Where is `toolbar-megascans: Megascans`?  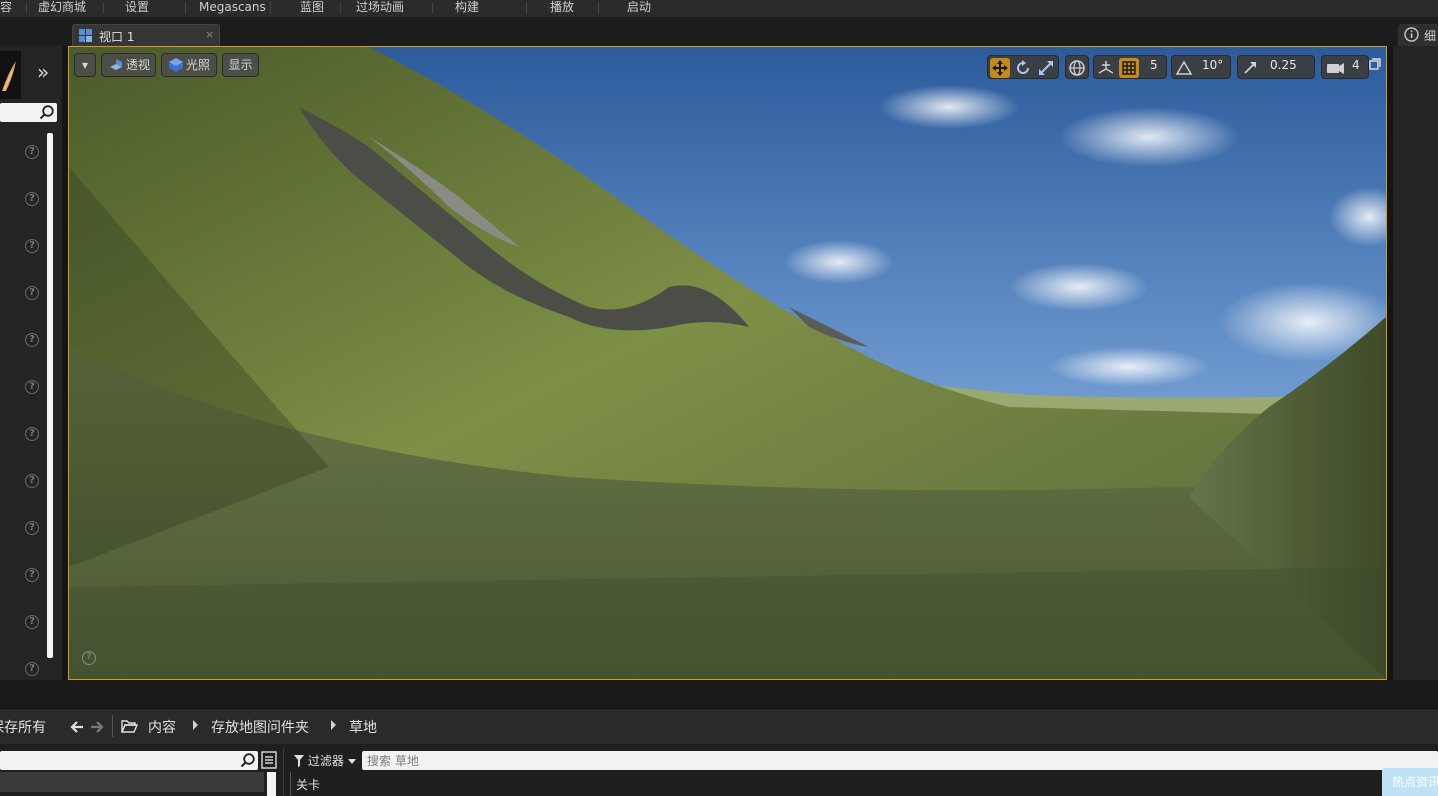 toolbar-megascans: Megascans is located at coordinates (232, 8).